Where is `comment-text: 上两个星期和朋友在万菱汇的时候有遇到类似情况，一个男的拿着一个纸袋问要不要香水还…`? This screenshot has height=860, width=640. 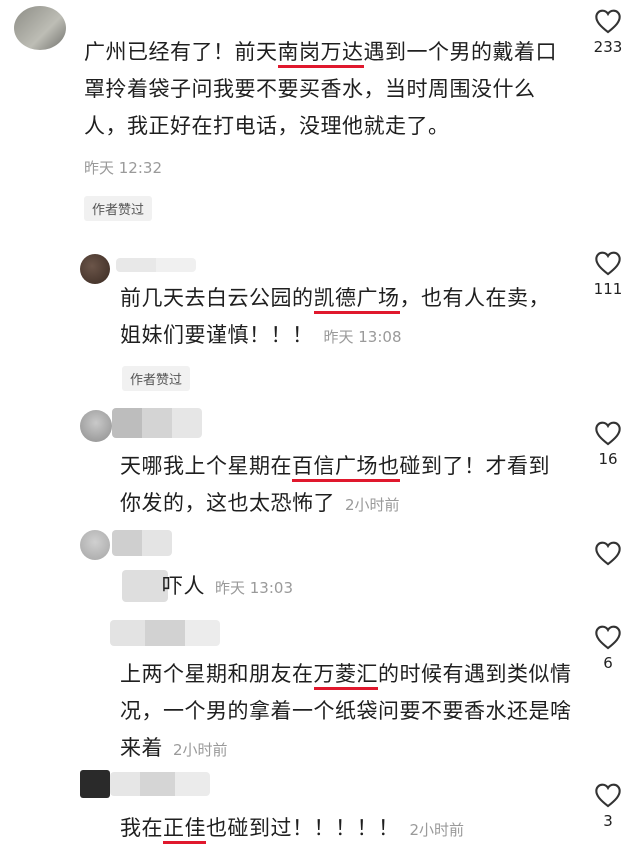 comment-text: 上两个星期和朋友在万菱汇的时候有遇到类似情况，一个男的拿着一个纸袋问要不要香水还… is located at coordinates (346, 711).